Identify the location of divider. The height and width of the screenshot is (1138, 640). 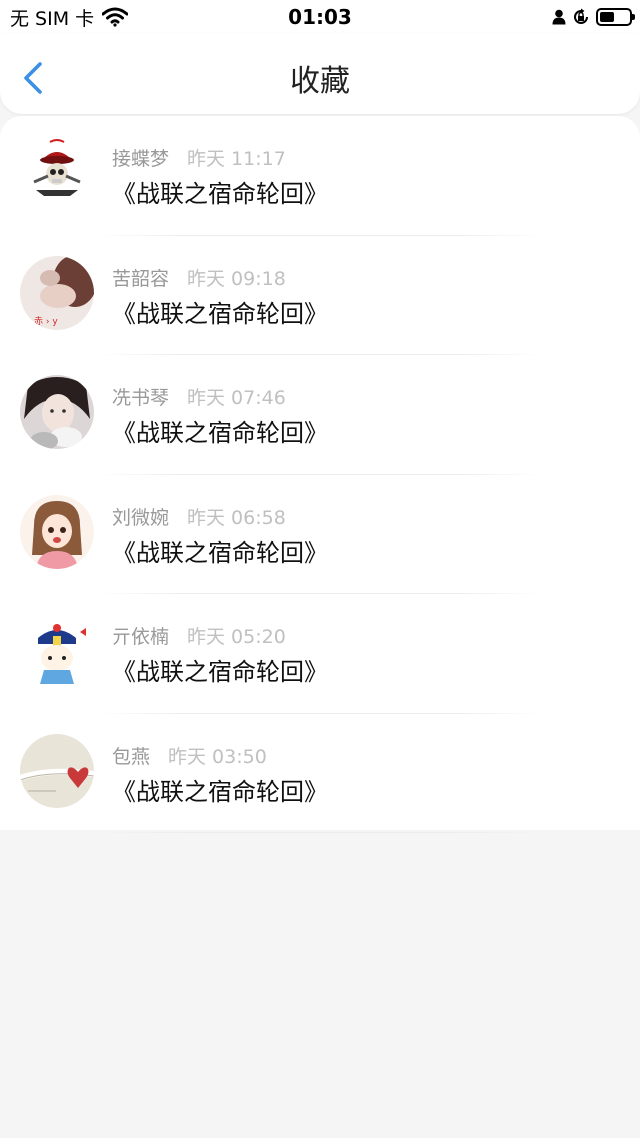
(320, 832).